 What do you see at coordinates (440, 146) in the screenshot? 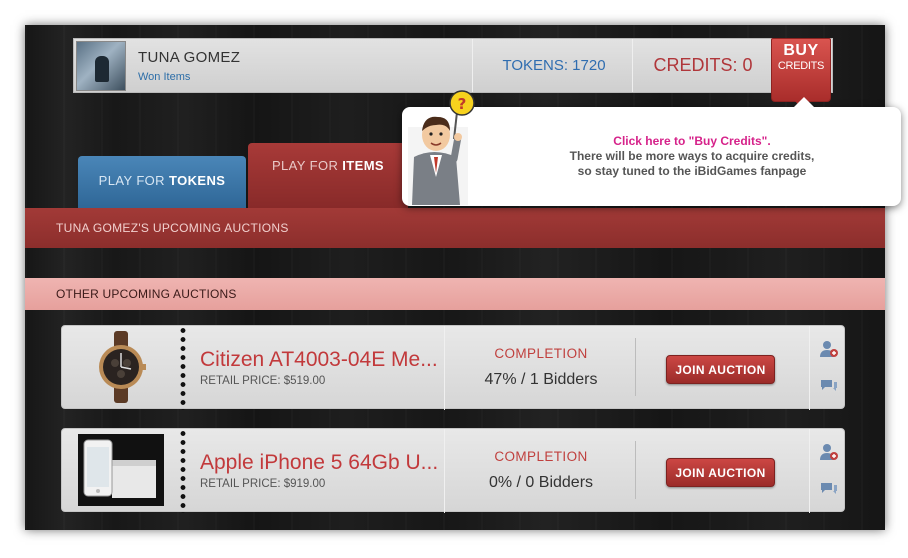
I see `mascot-icon: ?` at bounding box center [440, 146].